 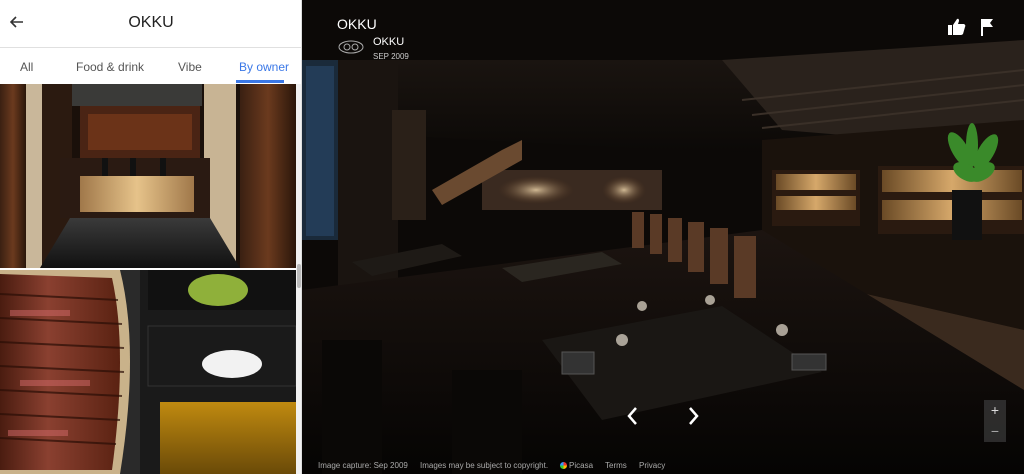 What do you see at coordinates (995, 411) in the screenshot?
I see `zoom-in-button: +` at bounding box center [995, 411].